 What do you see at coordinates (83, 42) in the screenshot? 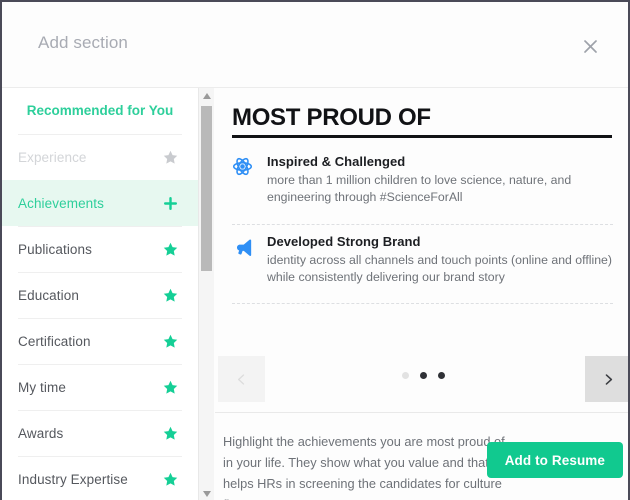
I see `page-title: Add section` at bounding box center [83, 42].